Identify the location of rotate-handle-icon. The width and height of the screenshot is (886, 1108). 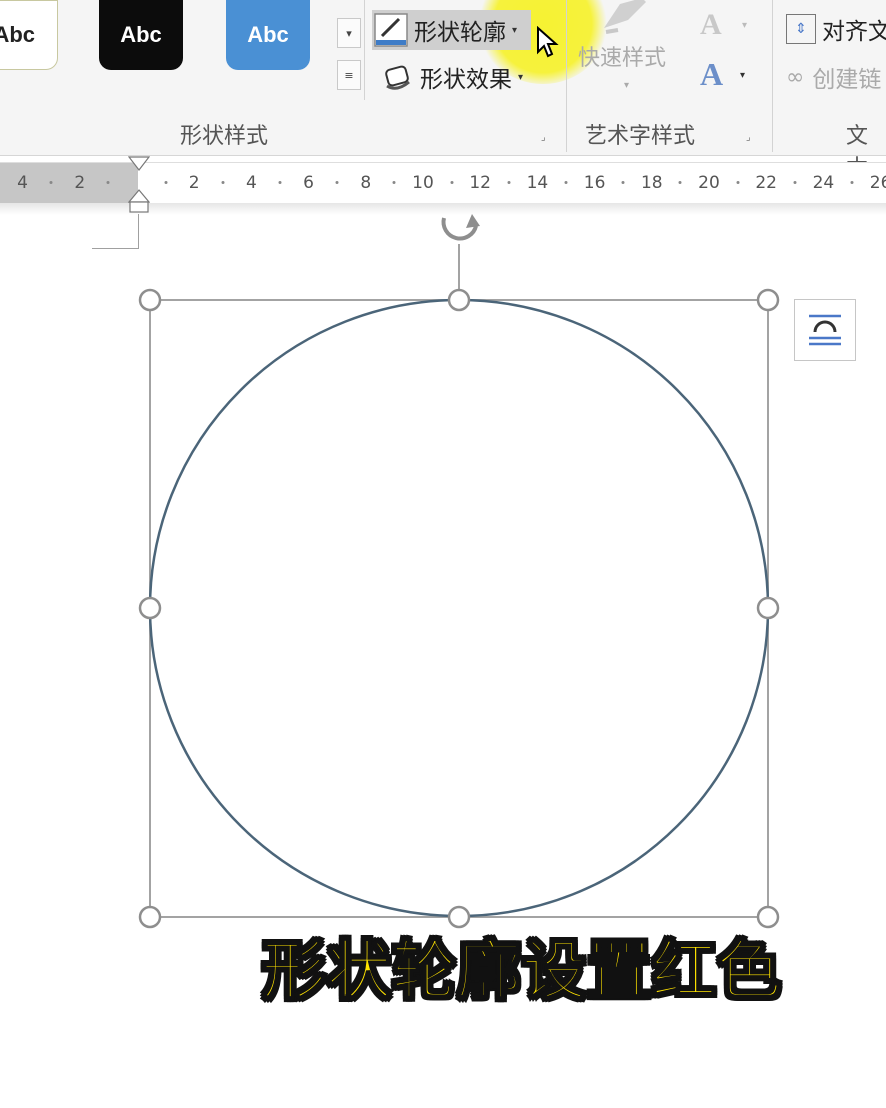
(460, 227).